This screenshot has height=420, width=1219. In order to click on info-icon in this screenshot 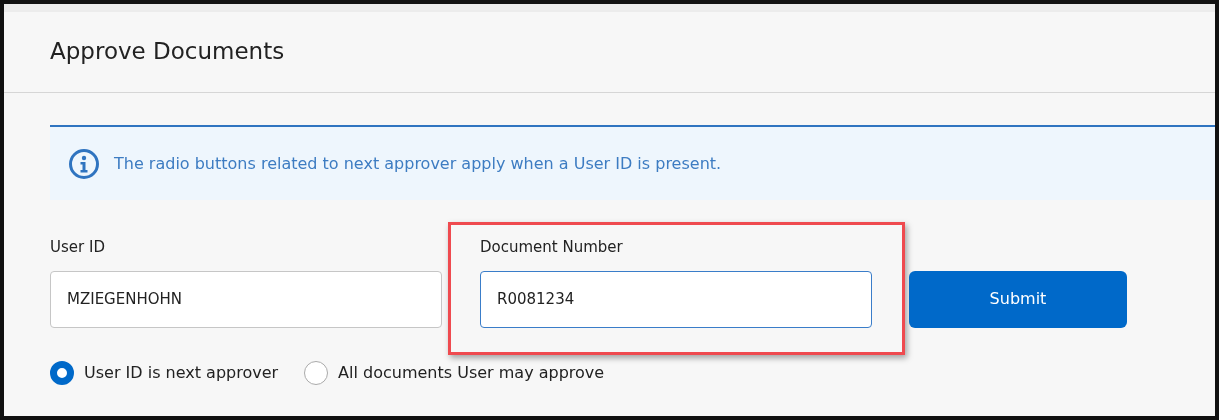, I will do `click(84, 163)`.